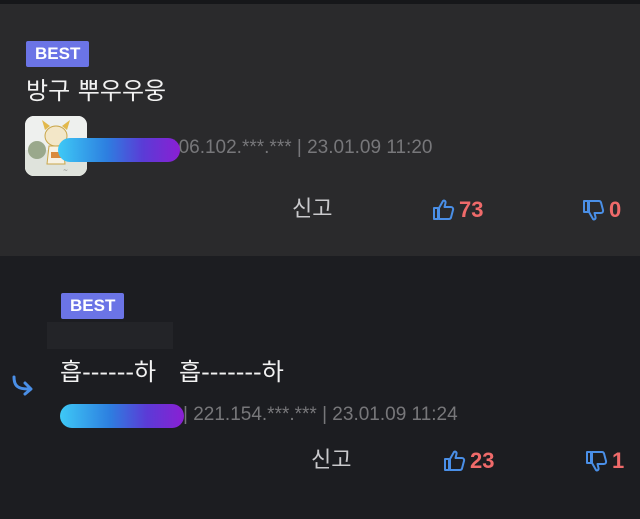  What do you see at coordinates (96, 91) in the screenshot?
I see `comment-text: 방구 뿌우우웅` at bounding box center [96, 91].